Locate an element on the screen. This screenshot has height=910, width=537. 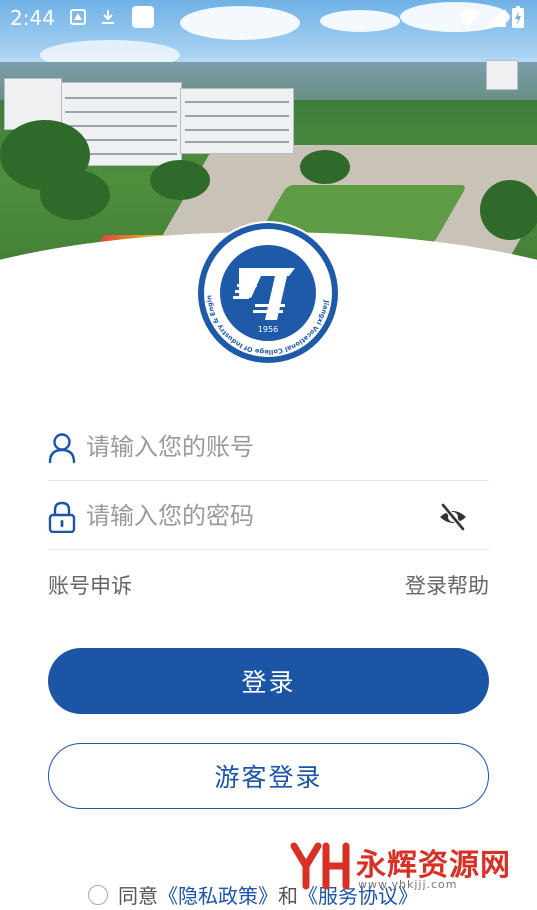
wifi-icon is located at coordinates (469, 17).